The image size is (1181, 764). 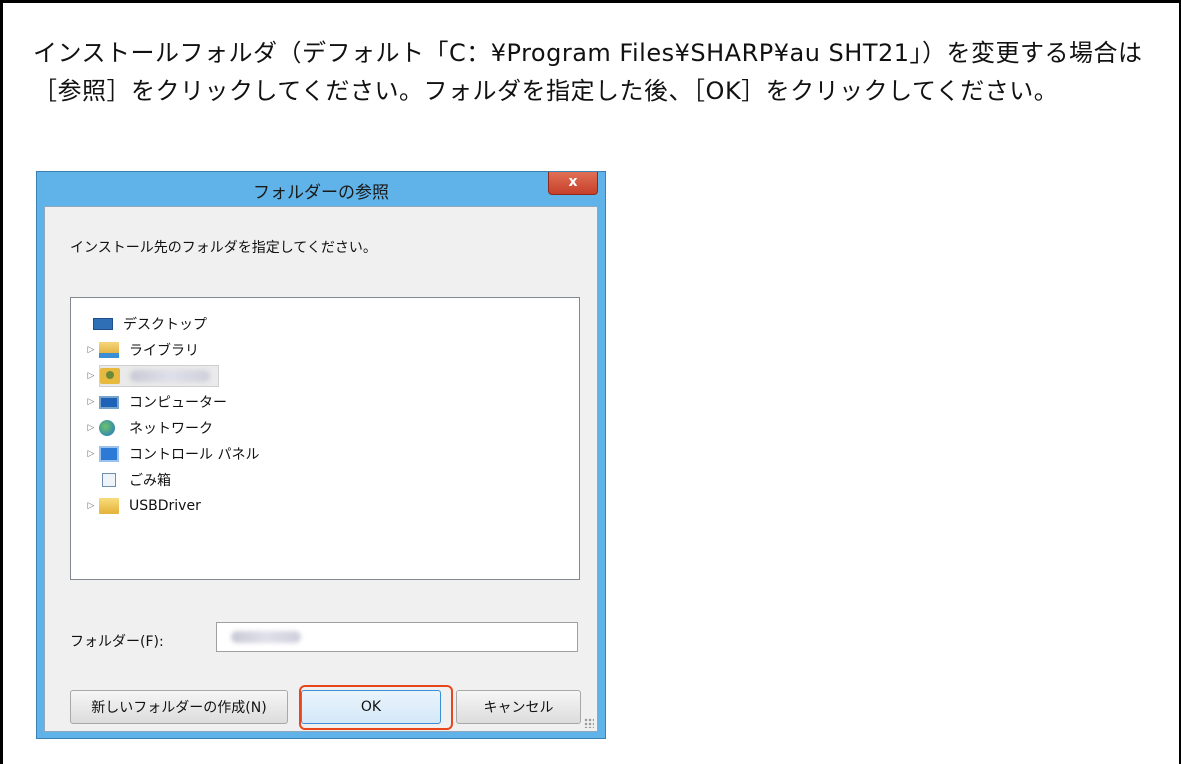 What do you see at coordinates (164, 351) in the screenshot?
I see `tree-item-label: ライブラリ` at bounding box center [164, 351].